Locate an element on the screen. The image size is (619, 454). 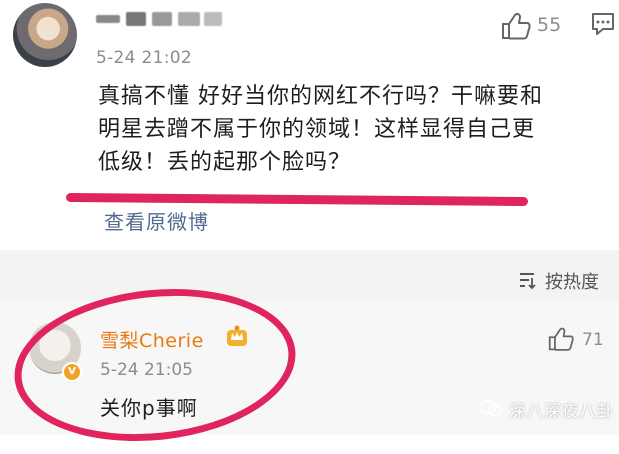
comment-line: 低级！丢的起那个脸吗？ is located at coordinates (225, 162).